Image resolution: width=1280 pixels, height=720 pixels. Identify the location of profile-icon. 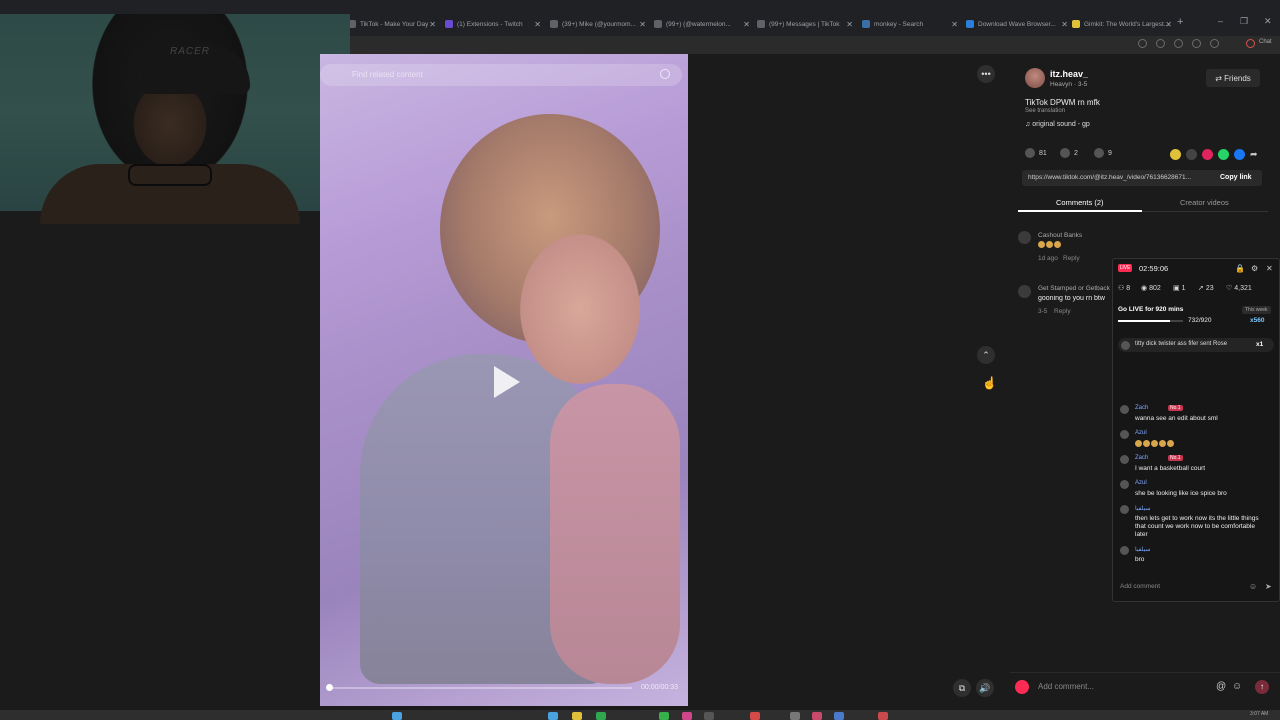
(1196, 43).